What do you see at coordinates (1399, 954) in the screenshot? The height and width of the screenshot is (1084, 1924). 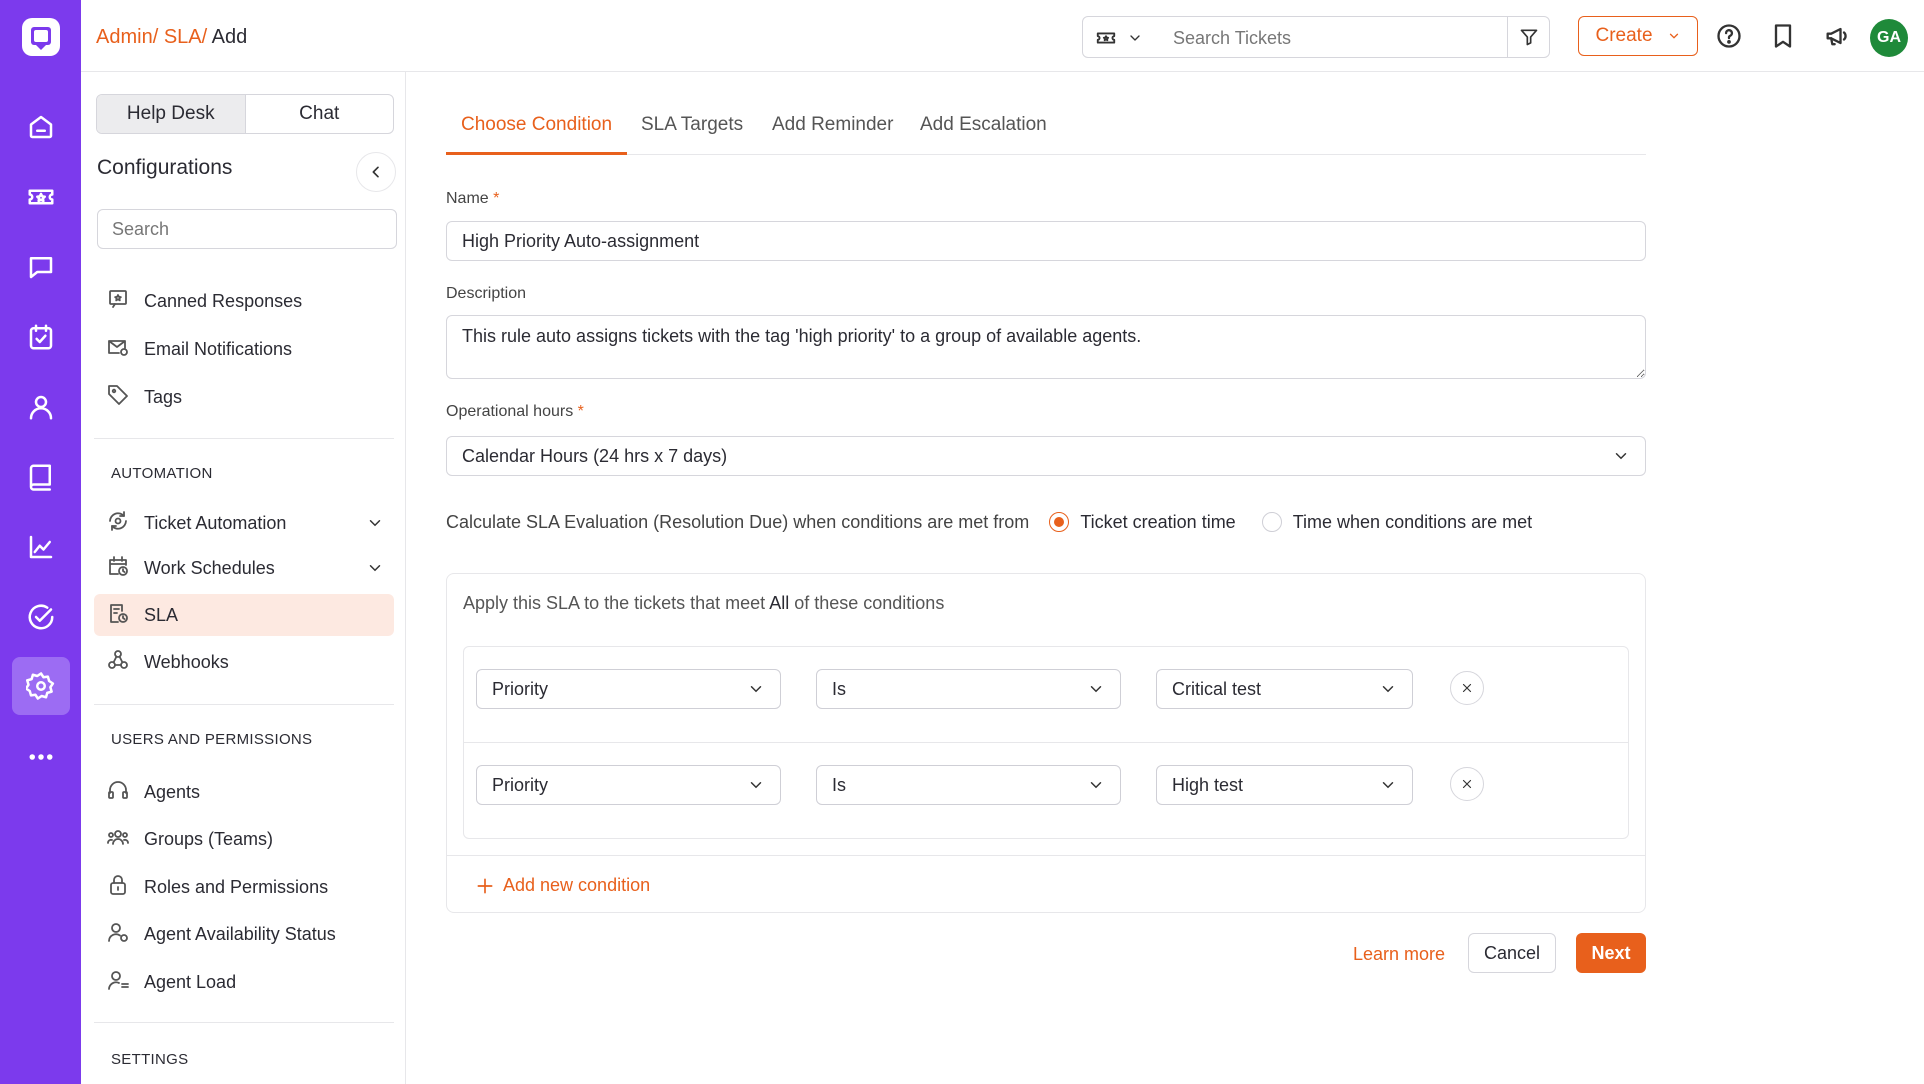 I see `learn-more-link: Learn more` at bounding box center [1399, 954].